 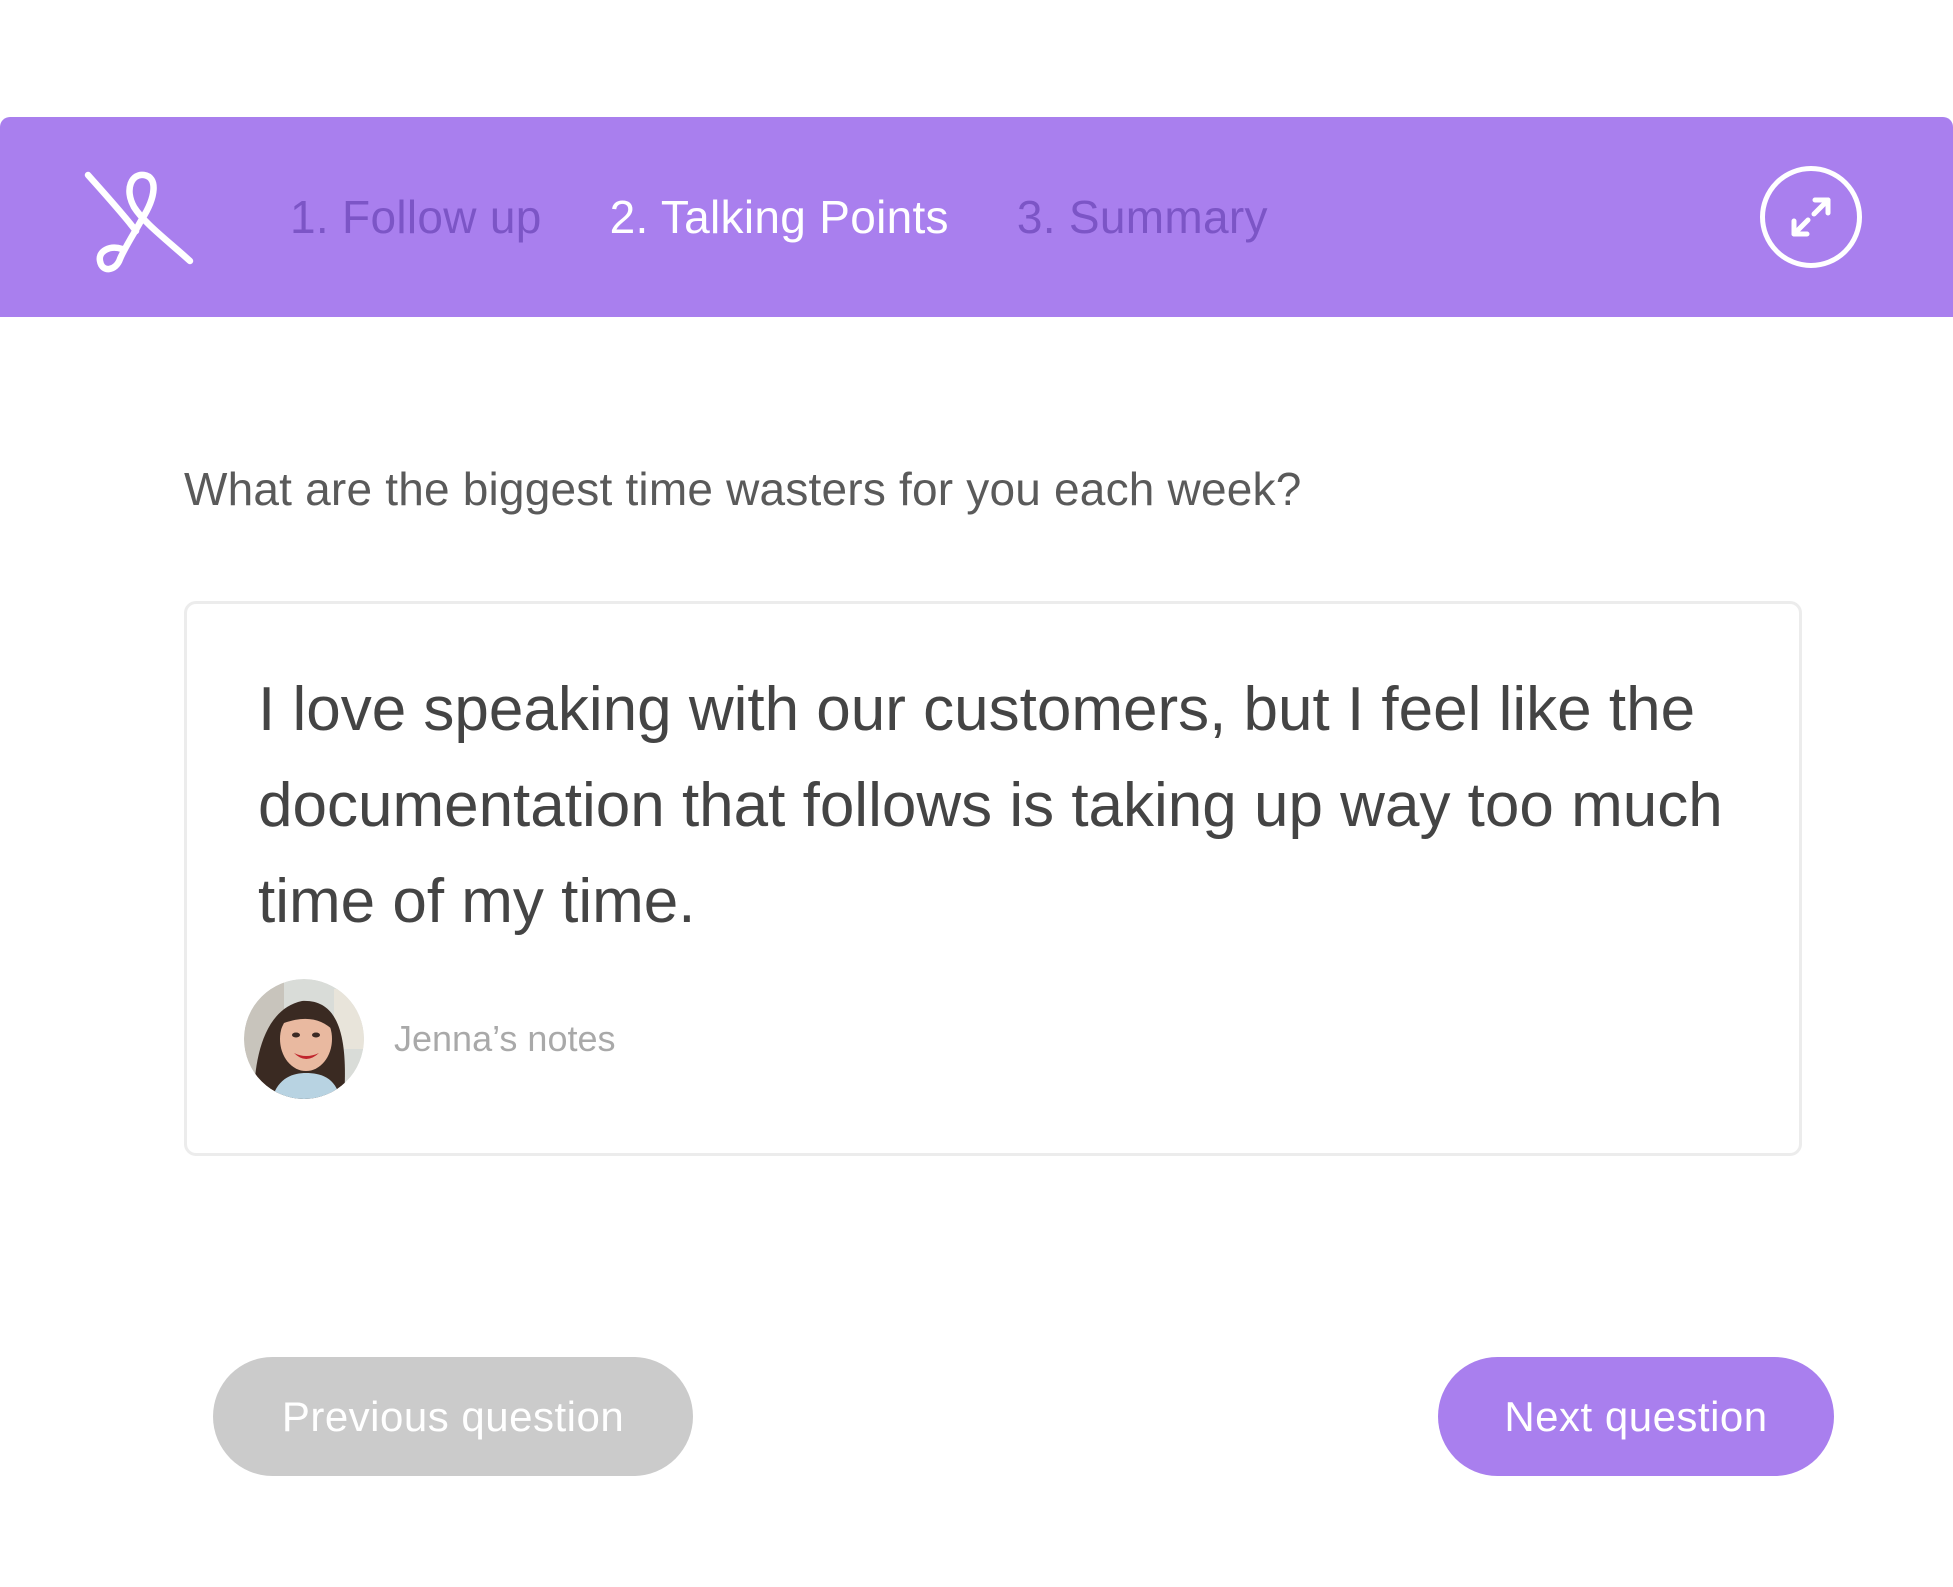 I want to click on author-info: Jenna’s notes, so click(x=430, y=1039).